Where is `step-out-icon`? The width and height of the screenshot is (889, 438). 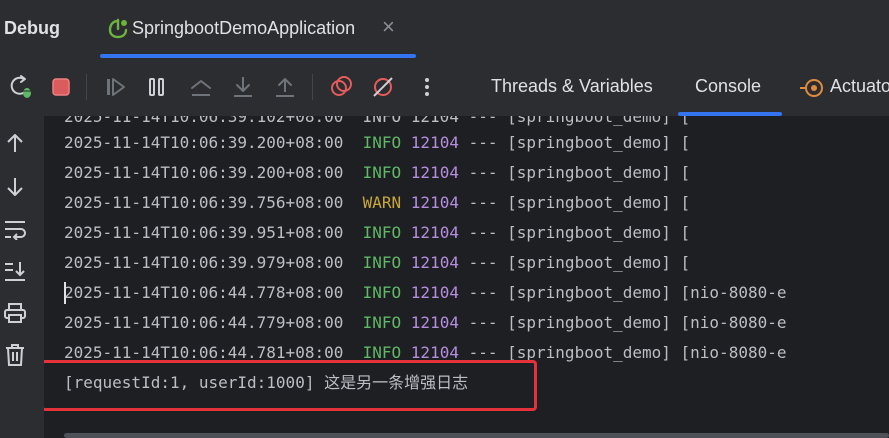
step-out-icon is located at coordinates (285, 87).